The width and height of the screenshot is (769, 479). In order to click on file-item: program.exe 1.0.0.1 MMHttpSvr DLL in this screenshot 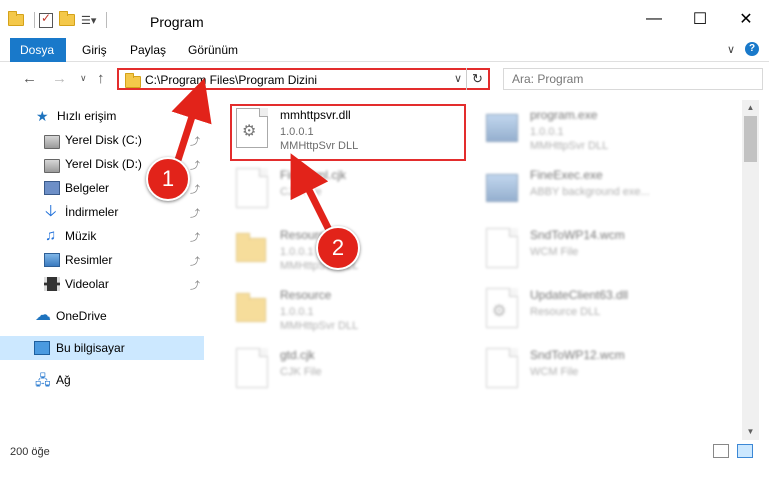, I will do `click(602, 130)`.